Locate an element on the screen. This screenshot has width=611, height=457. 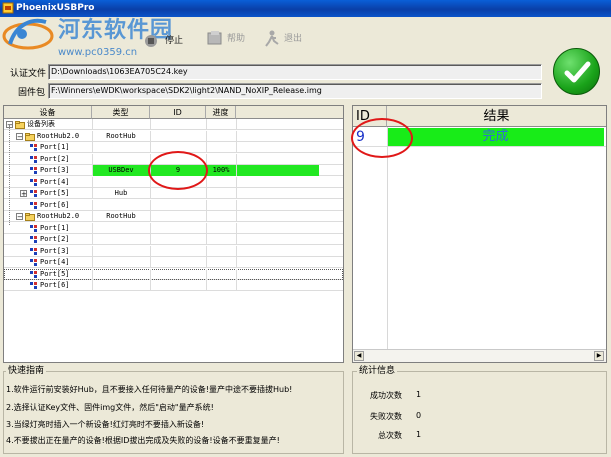
device-label: RootHub2.0 is located at coordinates (58, 135).